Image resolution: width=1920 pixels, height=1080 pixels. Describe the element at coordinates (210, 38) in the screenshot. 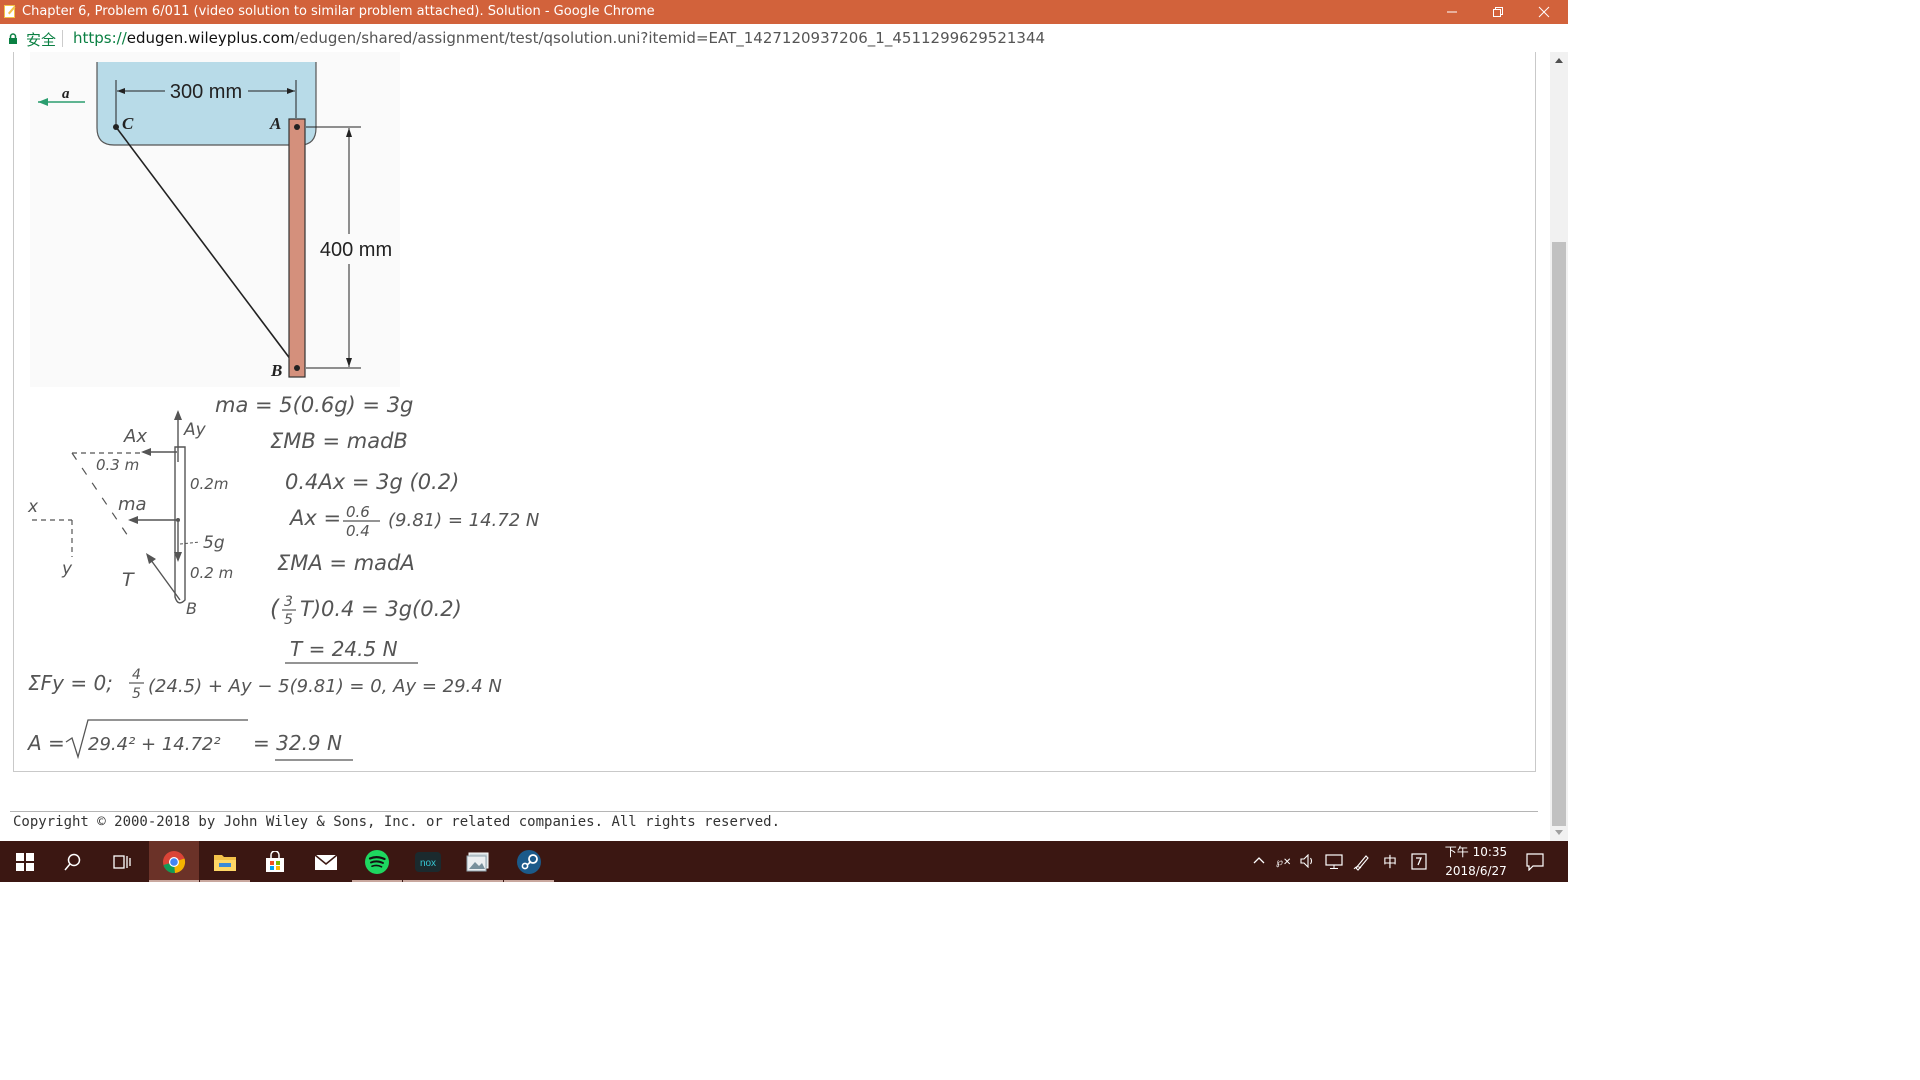

I see `url-host: edugen.wileyplus.com` at that location.